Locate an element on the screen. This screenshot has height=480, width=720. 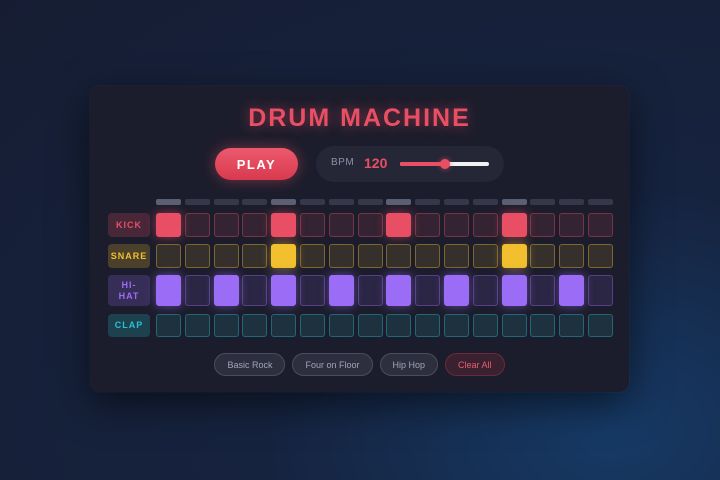
track-label: SNARE is located at coordinates (129, 256).